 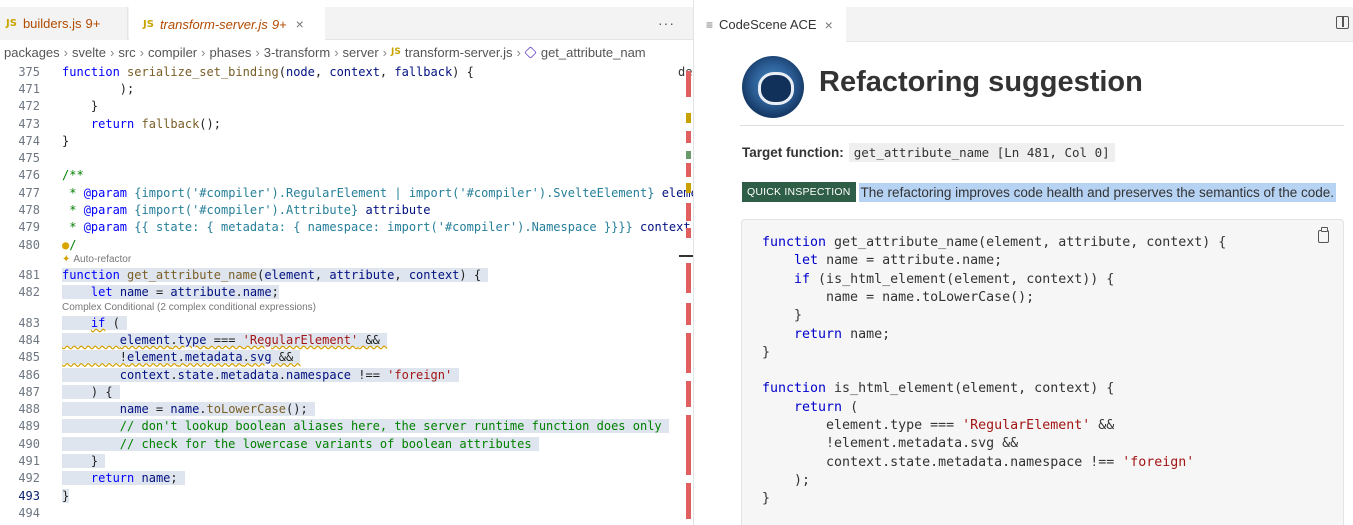 I want to click on lightbulb-icon: ●, so click(x=65, y=245).